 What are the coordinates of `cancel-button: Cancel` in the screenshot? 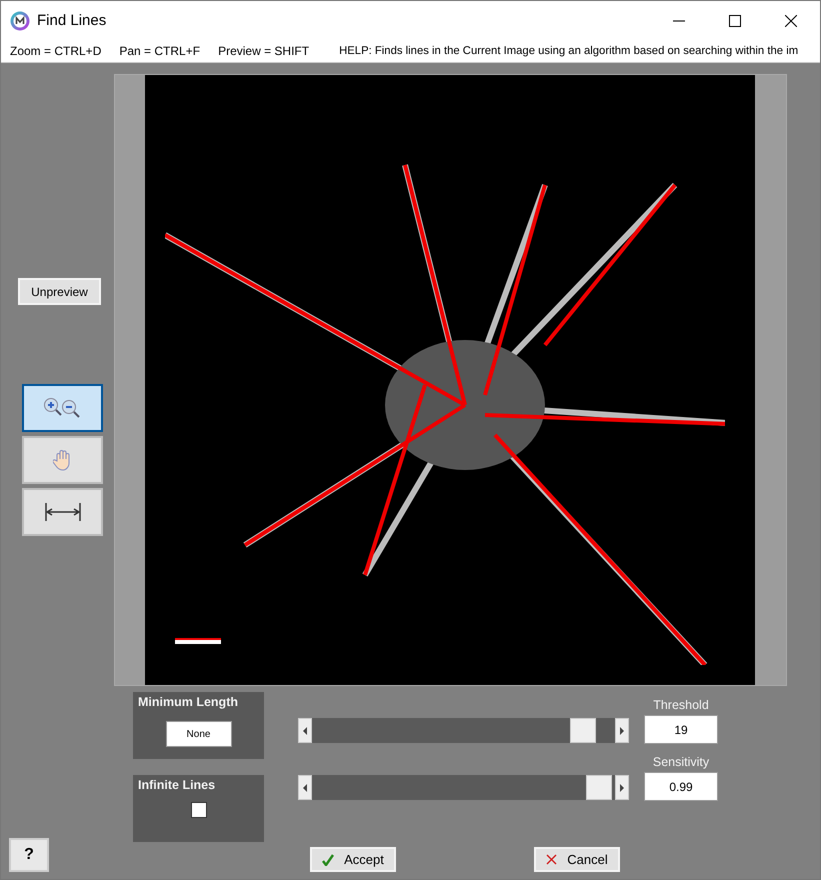 It's located at (577, 859).